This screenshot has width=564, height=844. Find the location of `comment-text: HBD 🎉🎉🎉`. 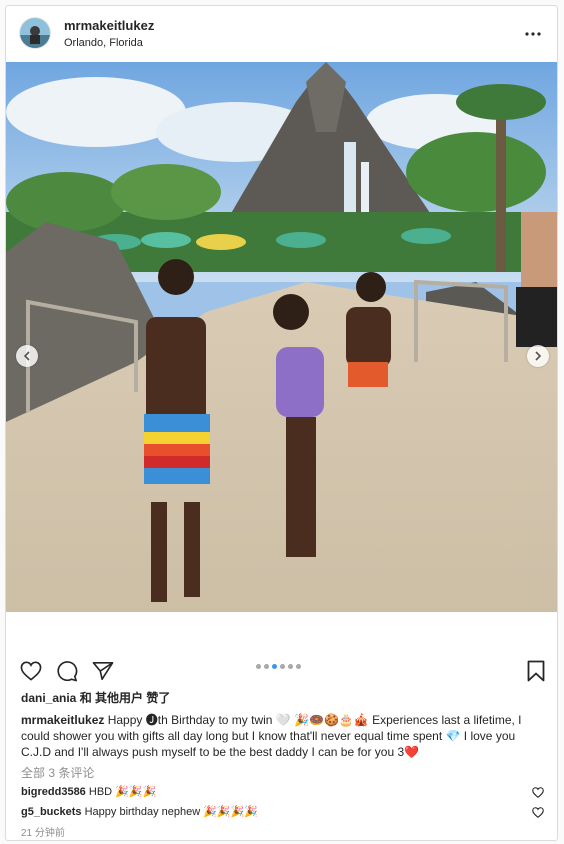

comment-text: HBD 🎉🎉🎉 is located at coordinates (122, 792).